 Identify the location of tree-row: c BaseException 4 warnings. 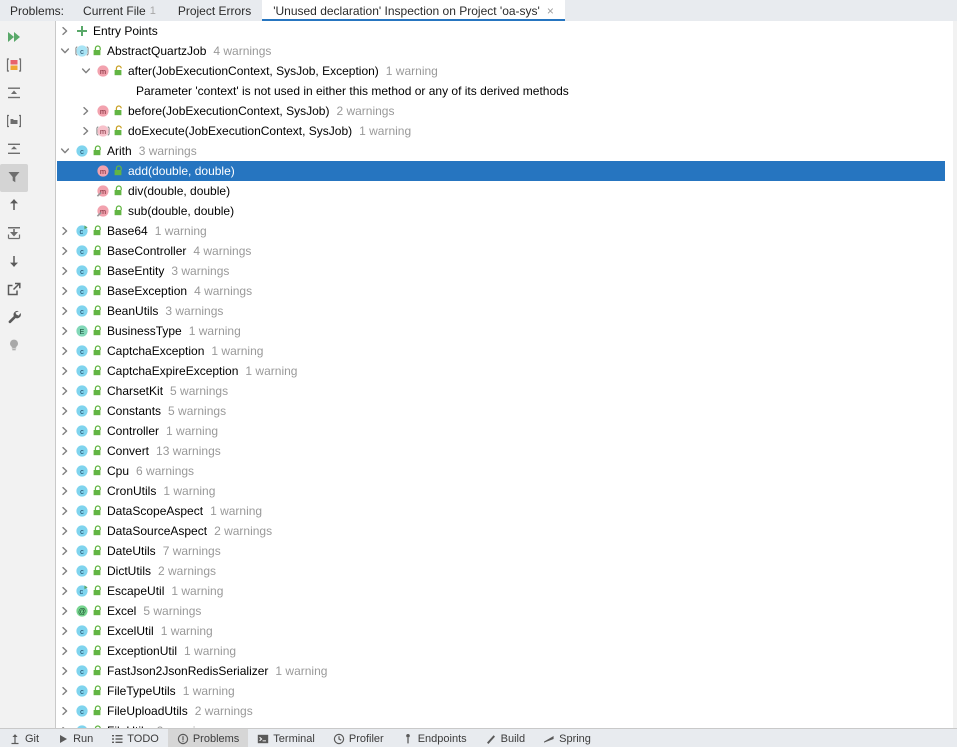
(507, 291).